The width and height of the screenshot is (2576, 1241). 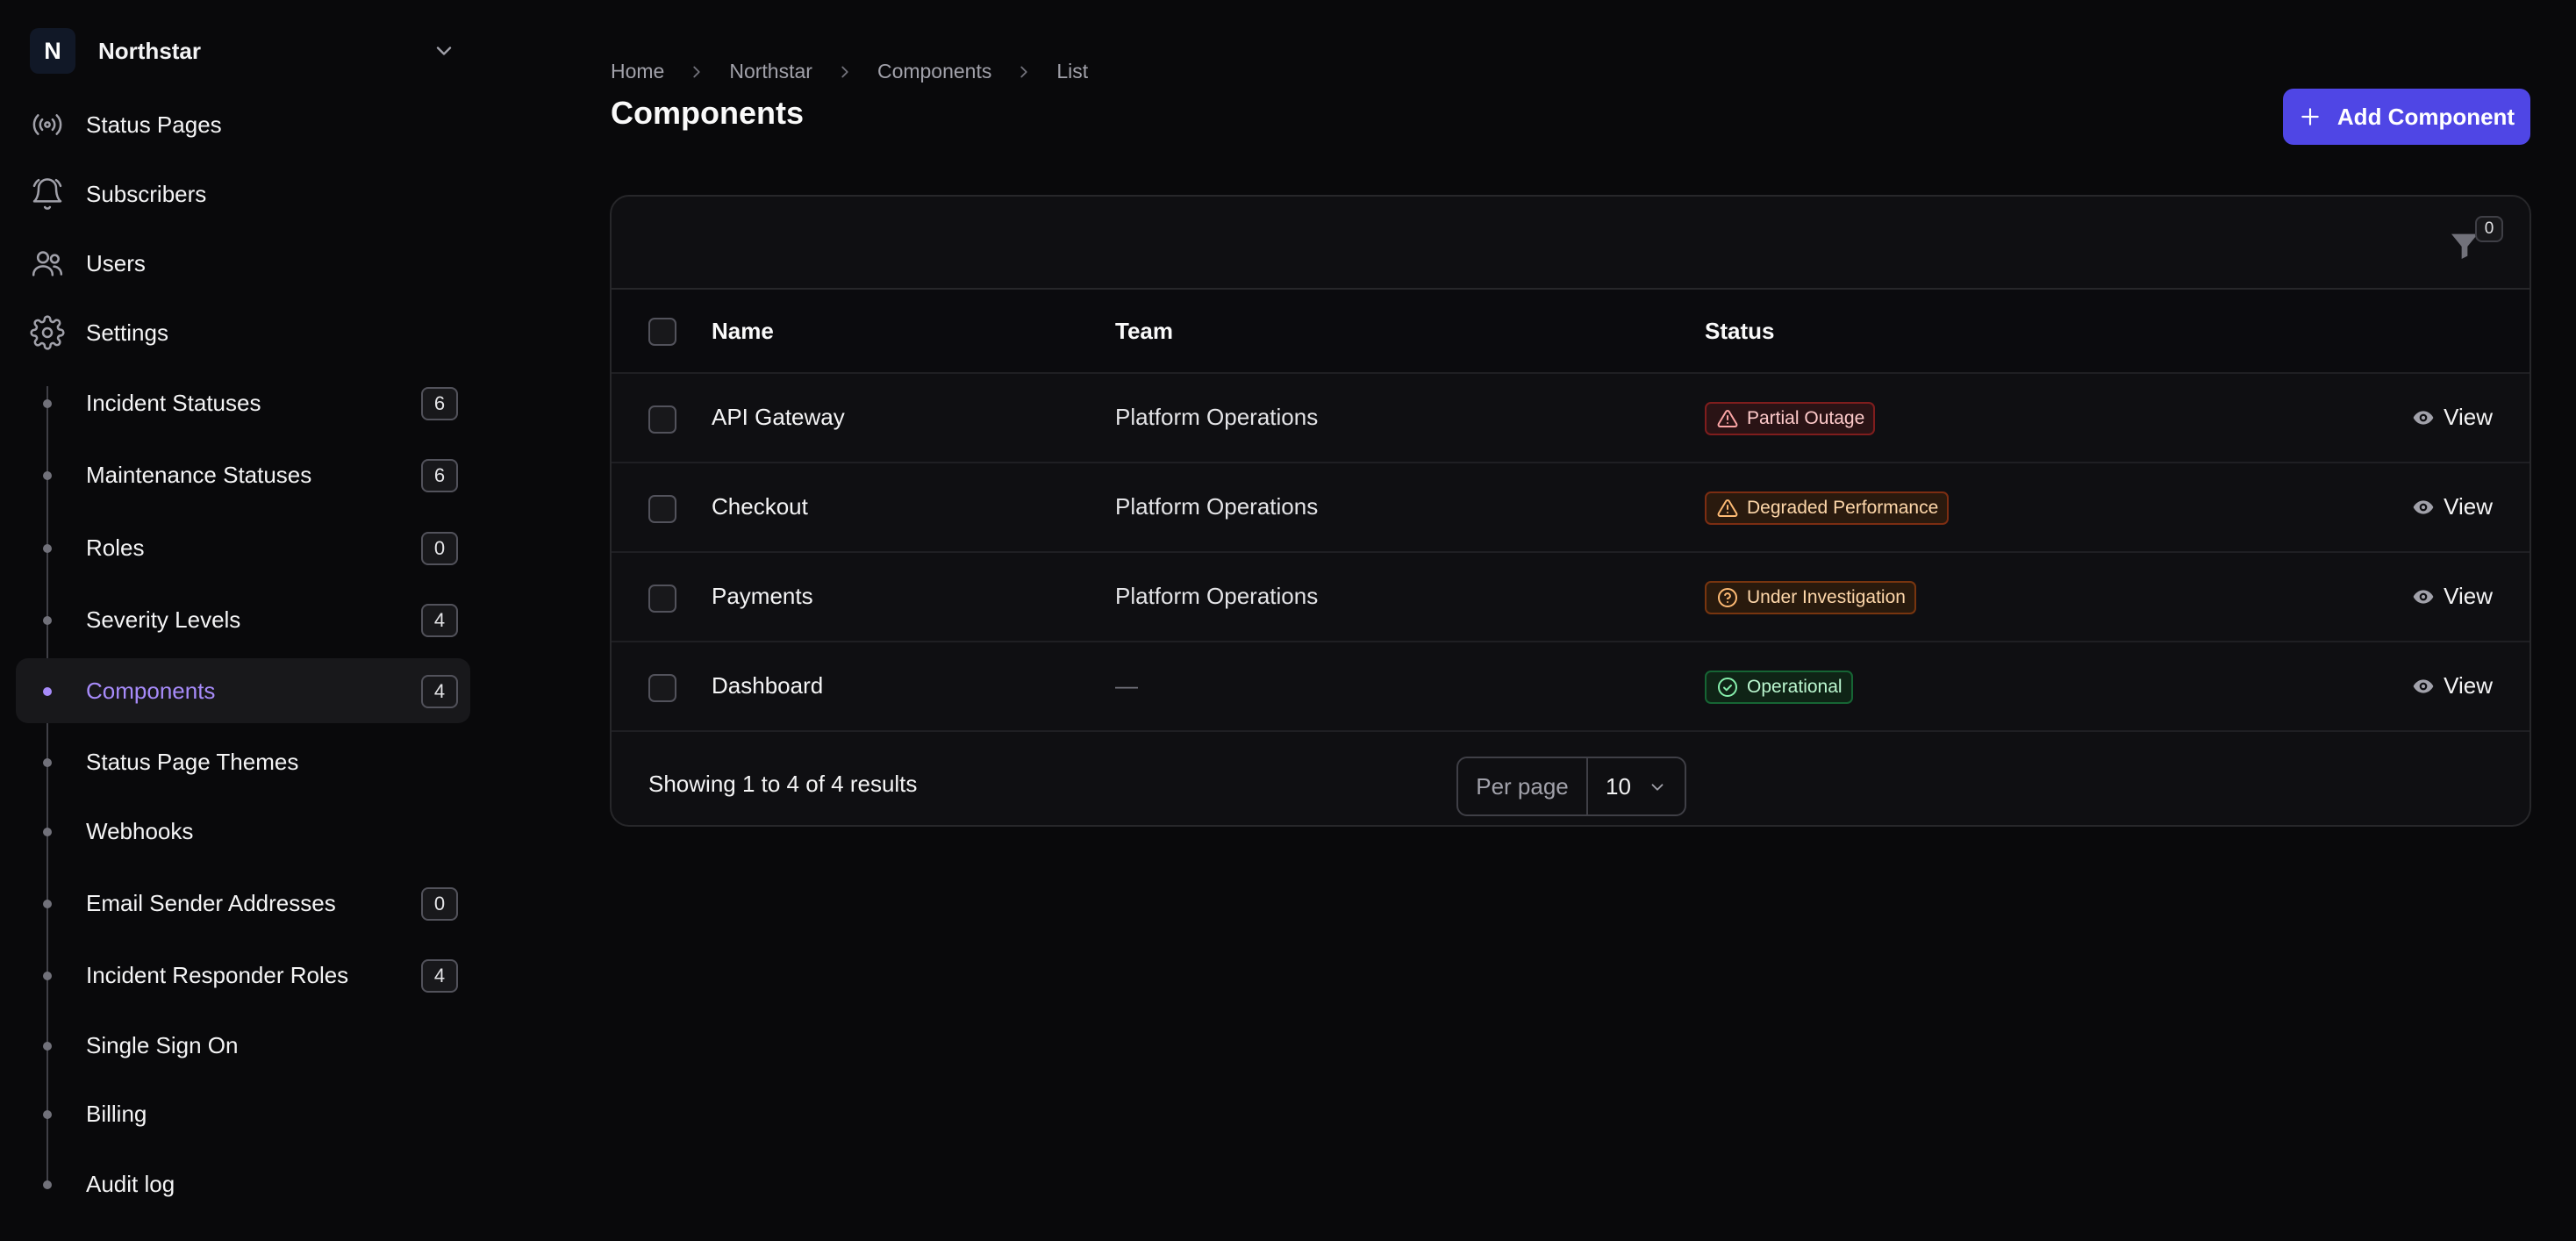 I want to click on tenant-name: Northstar, so click(x=150, y=50).